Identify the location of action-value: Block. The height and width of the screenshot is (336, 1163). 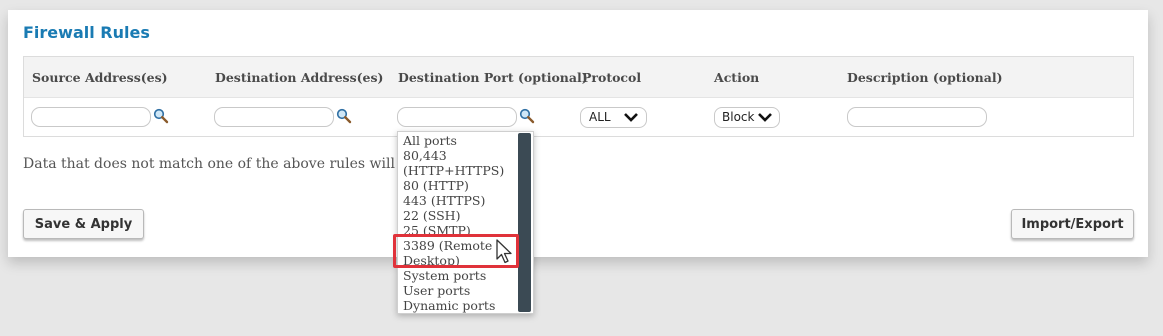
(738, 117).